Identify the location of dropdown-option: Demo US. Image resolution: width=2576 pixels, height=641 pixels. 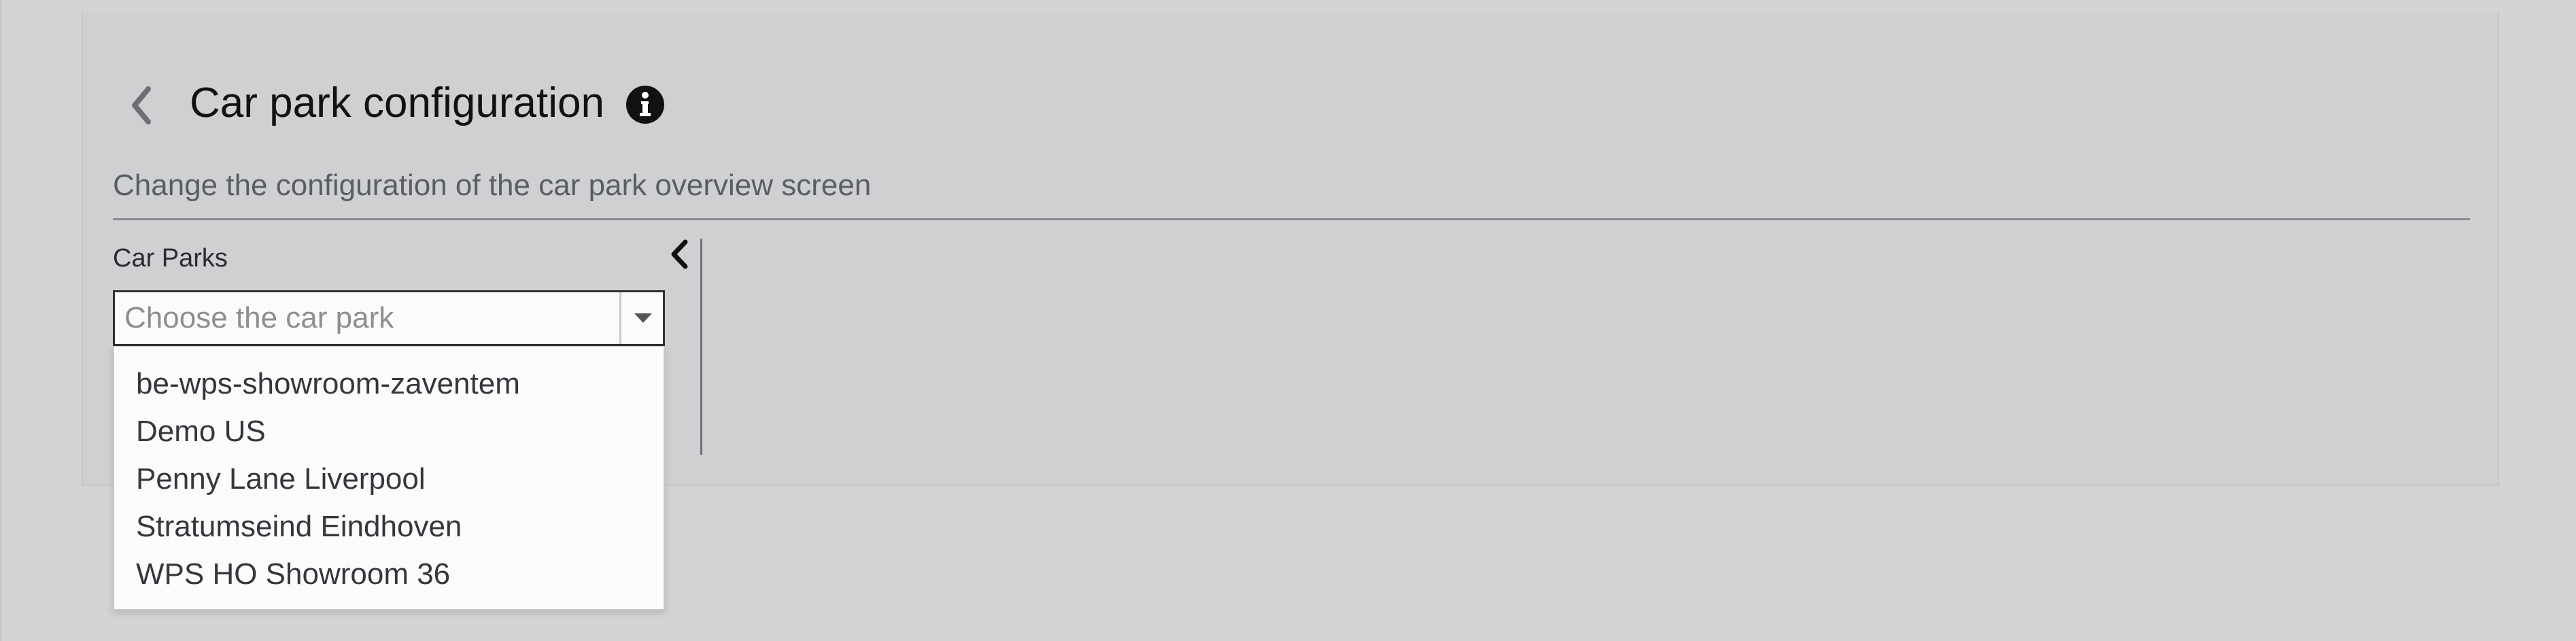
(389, 431).